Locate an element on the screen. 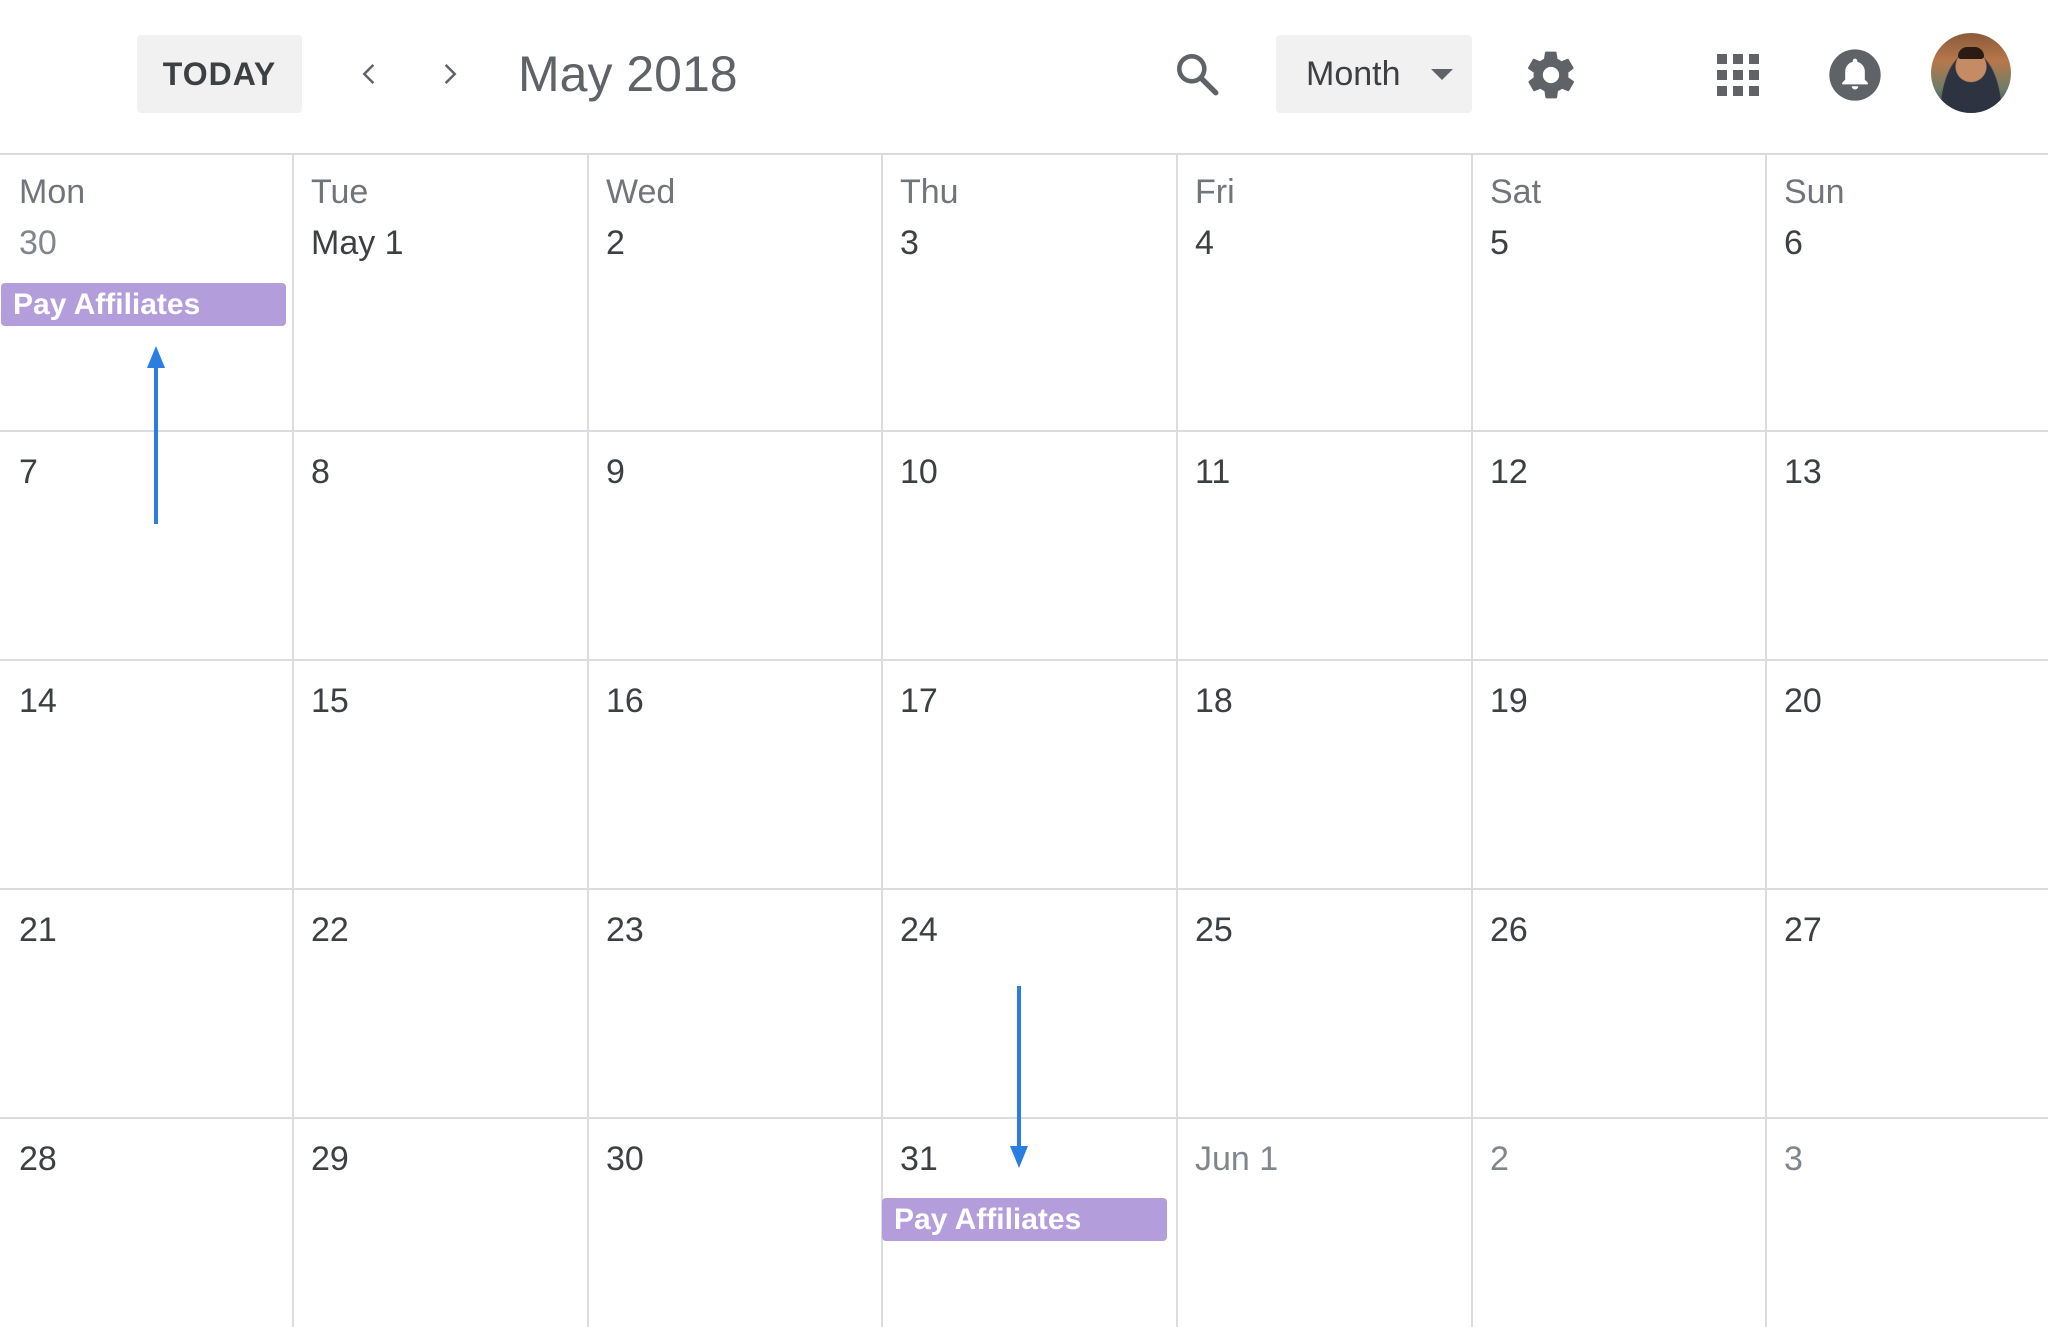  calendar-toolbar: TODAY May 2018 Month is located at coordinates (1024, 76).